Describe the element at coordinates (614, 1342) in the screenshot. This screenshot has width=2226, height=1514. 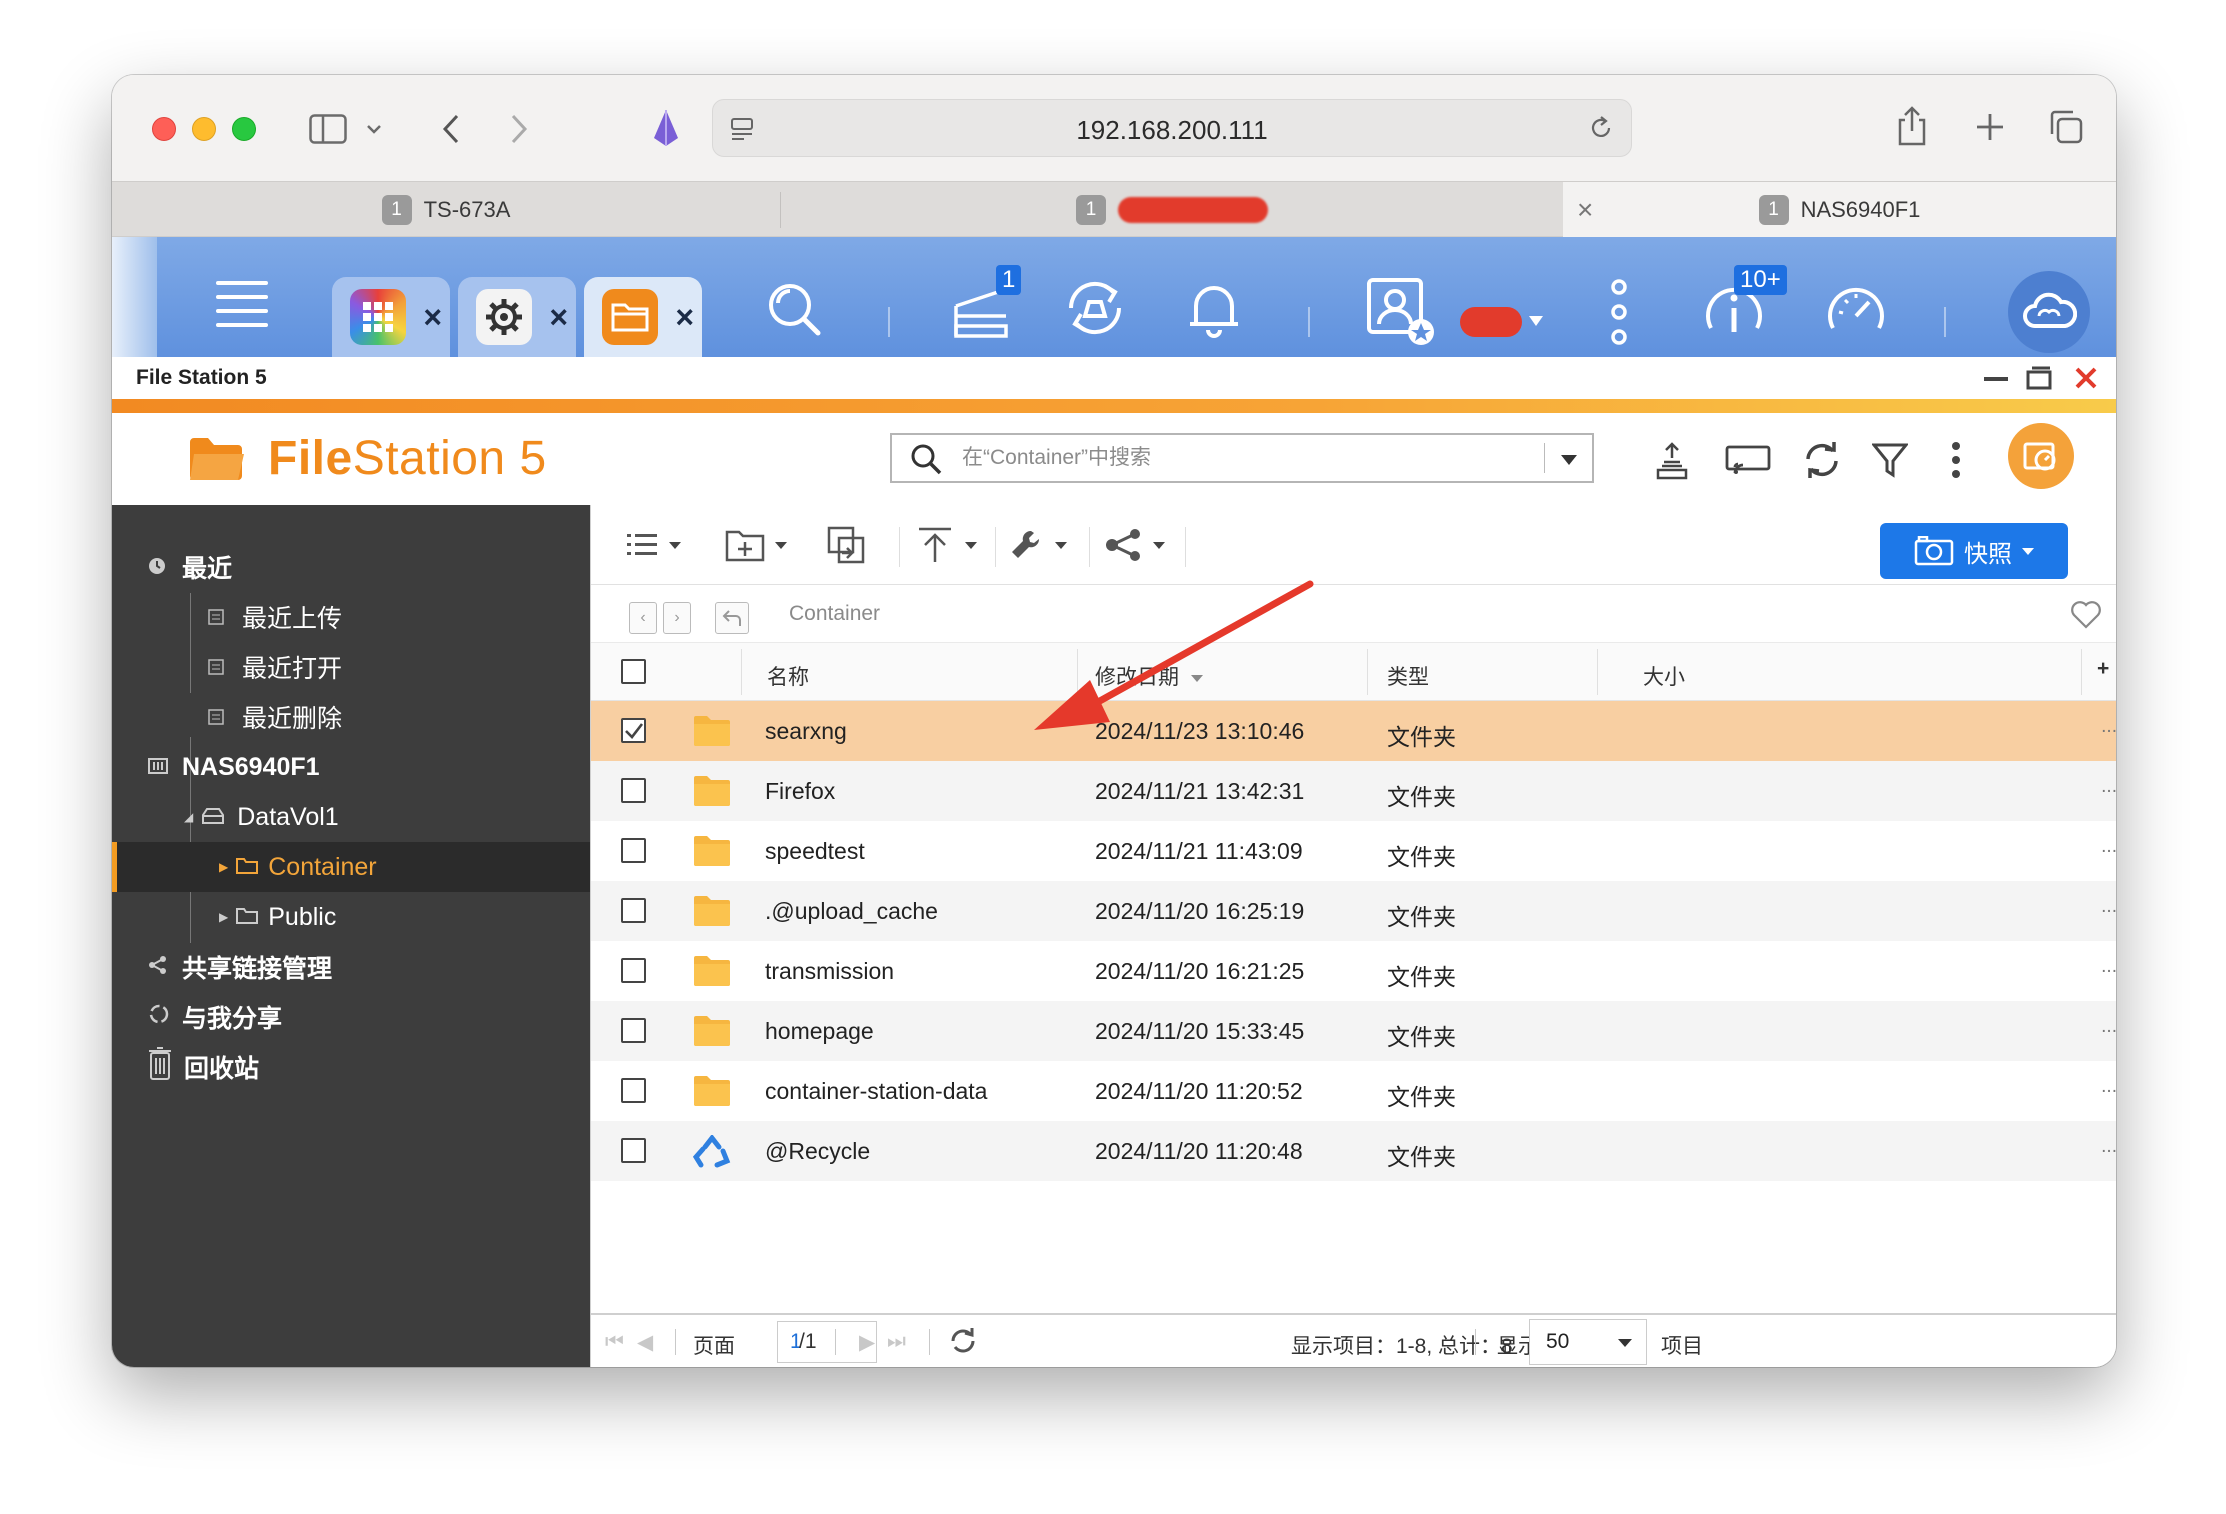
I see `first-page-icon: ⏮` at that location.